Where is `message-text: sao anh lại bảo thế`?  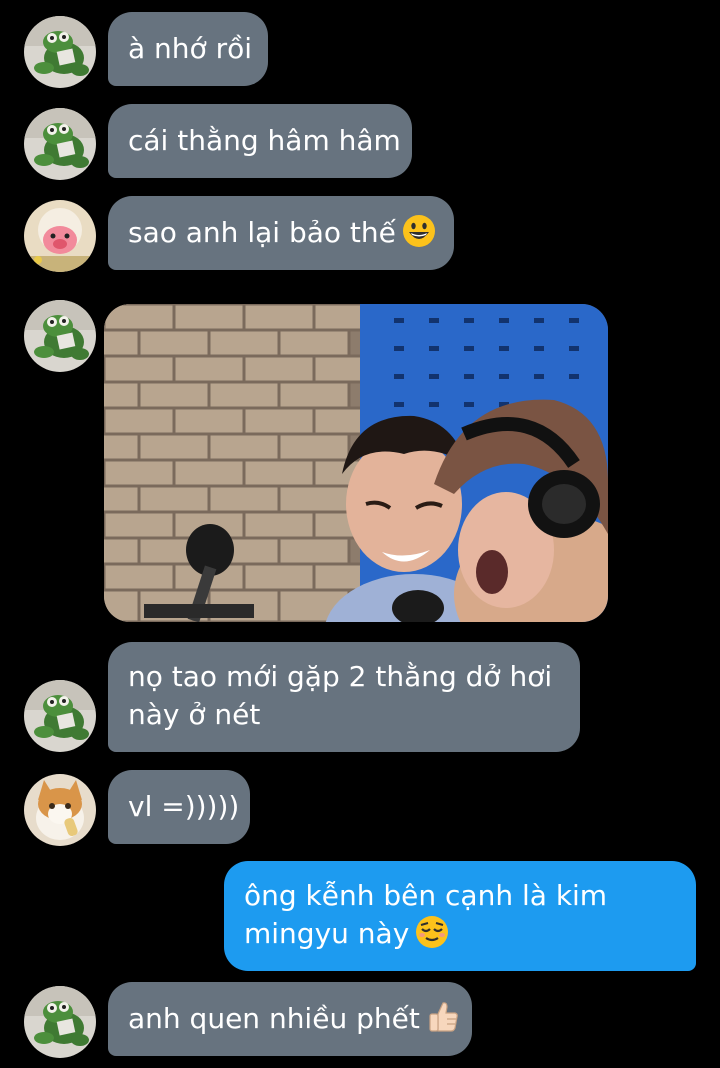 message-text: sao anh lại bảo thế is located at coordinates (262, 232).